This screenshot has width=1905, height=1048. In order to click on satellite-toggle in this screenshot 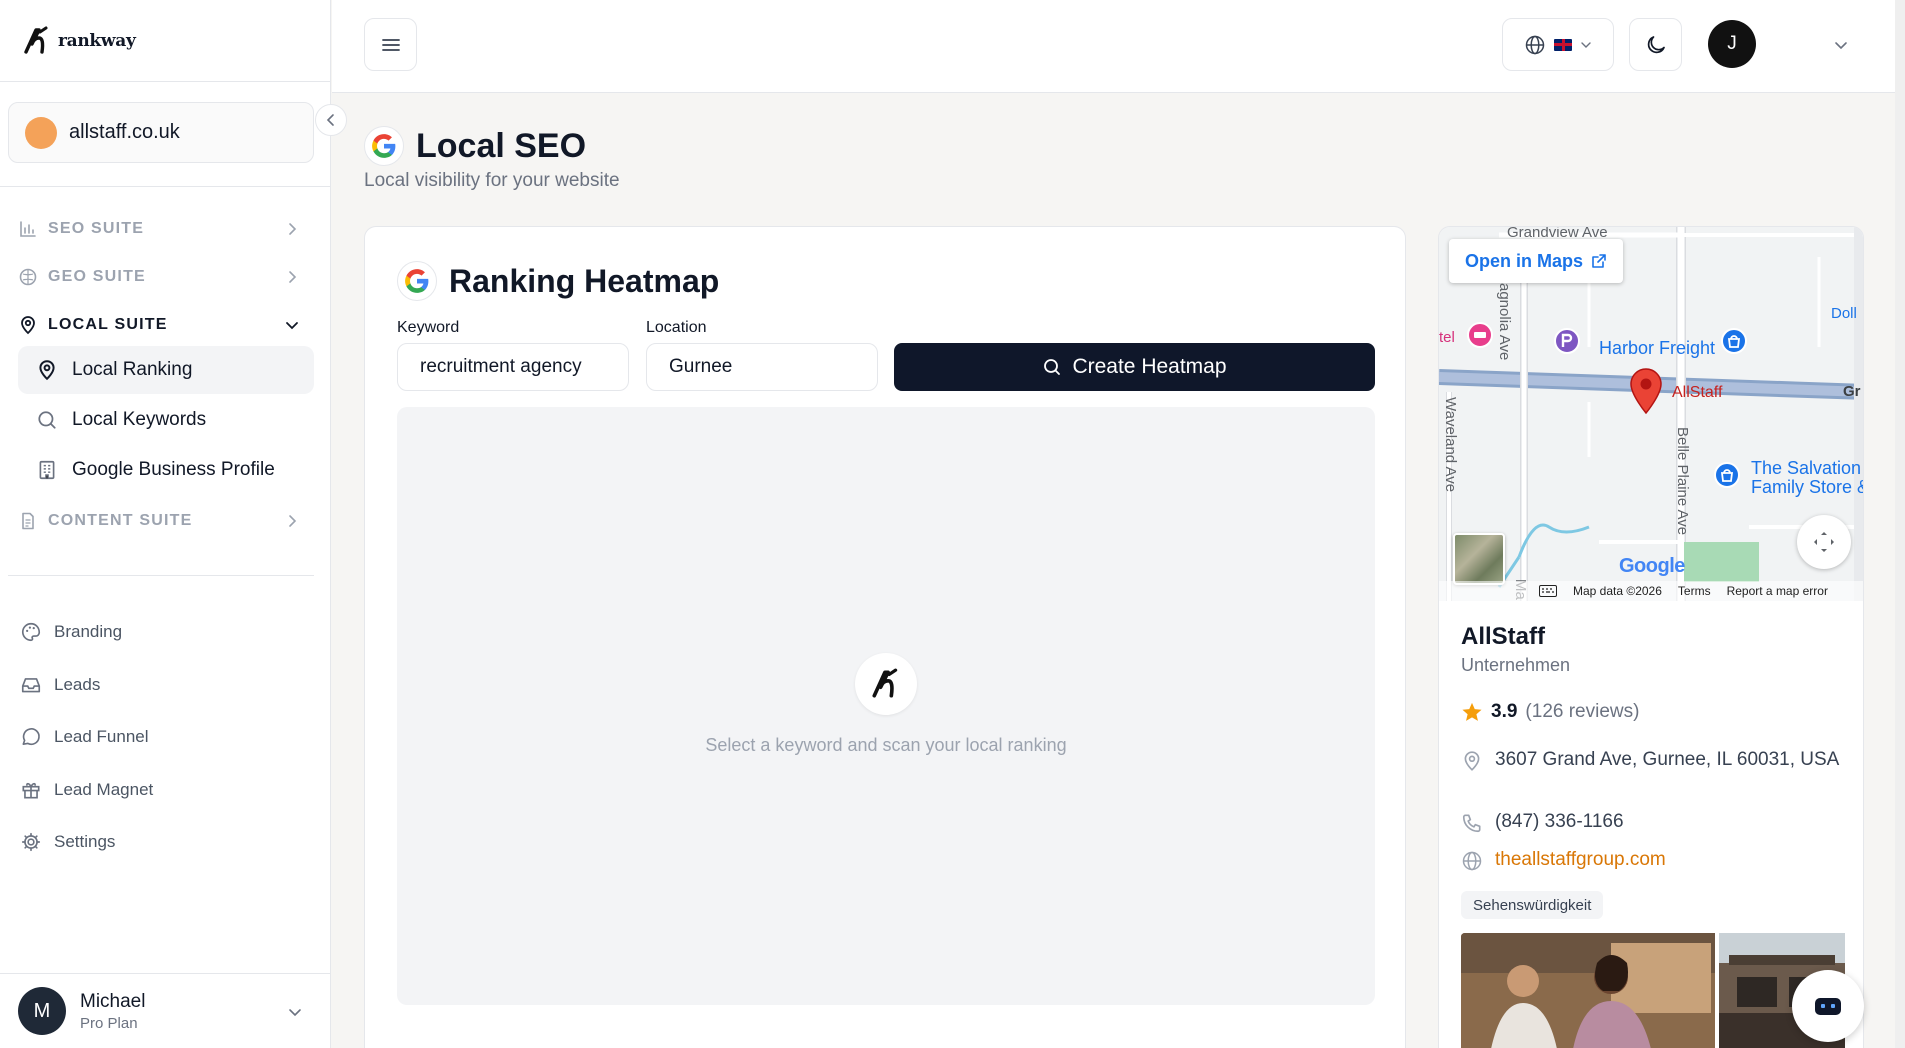, I will do `click(1479, 559)`.